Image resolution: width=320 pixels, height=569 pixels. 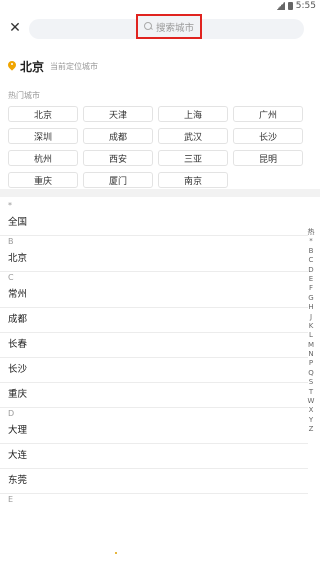 What do you see at coordinates (15, 28) in the screenshot?
I see `close-icon: ✕` at bounding box center [15, 28].